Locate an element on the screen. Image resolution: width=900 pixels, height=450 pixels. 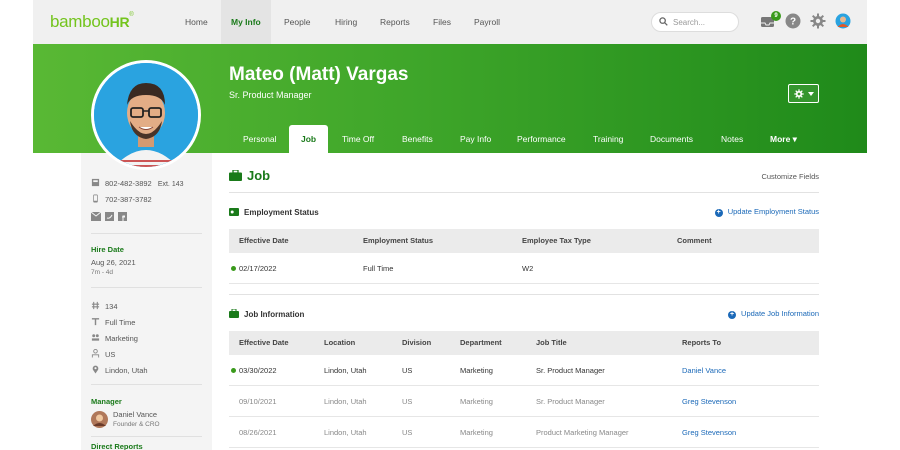
phone-icon is located at coordinates (95, 182).